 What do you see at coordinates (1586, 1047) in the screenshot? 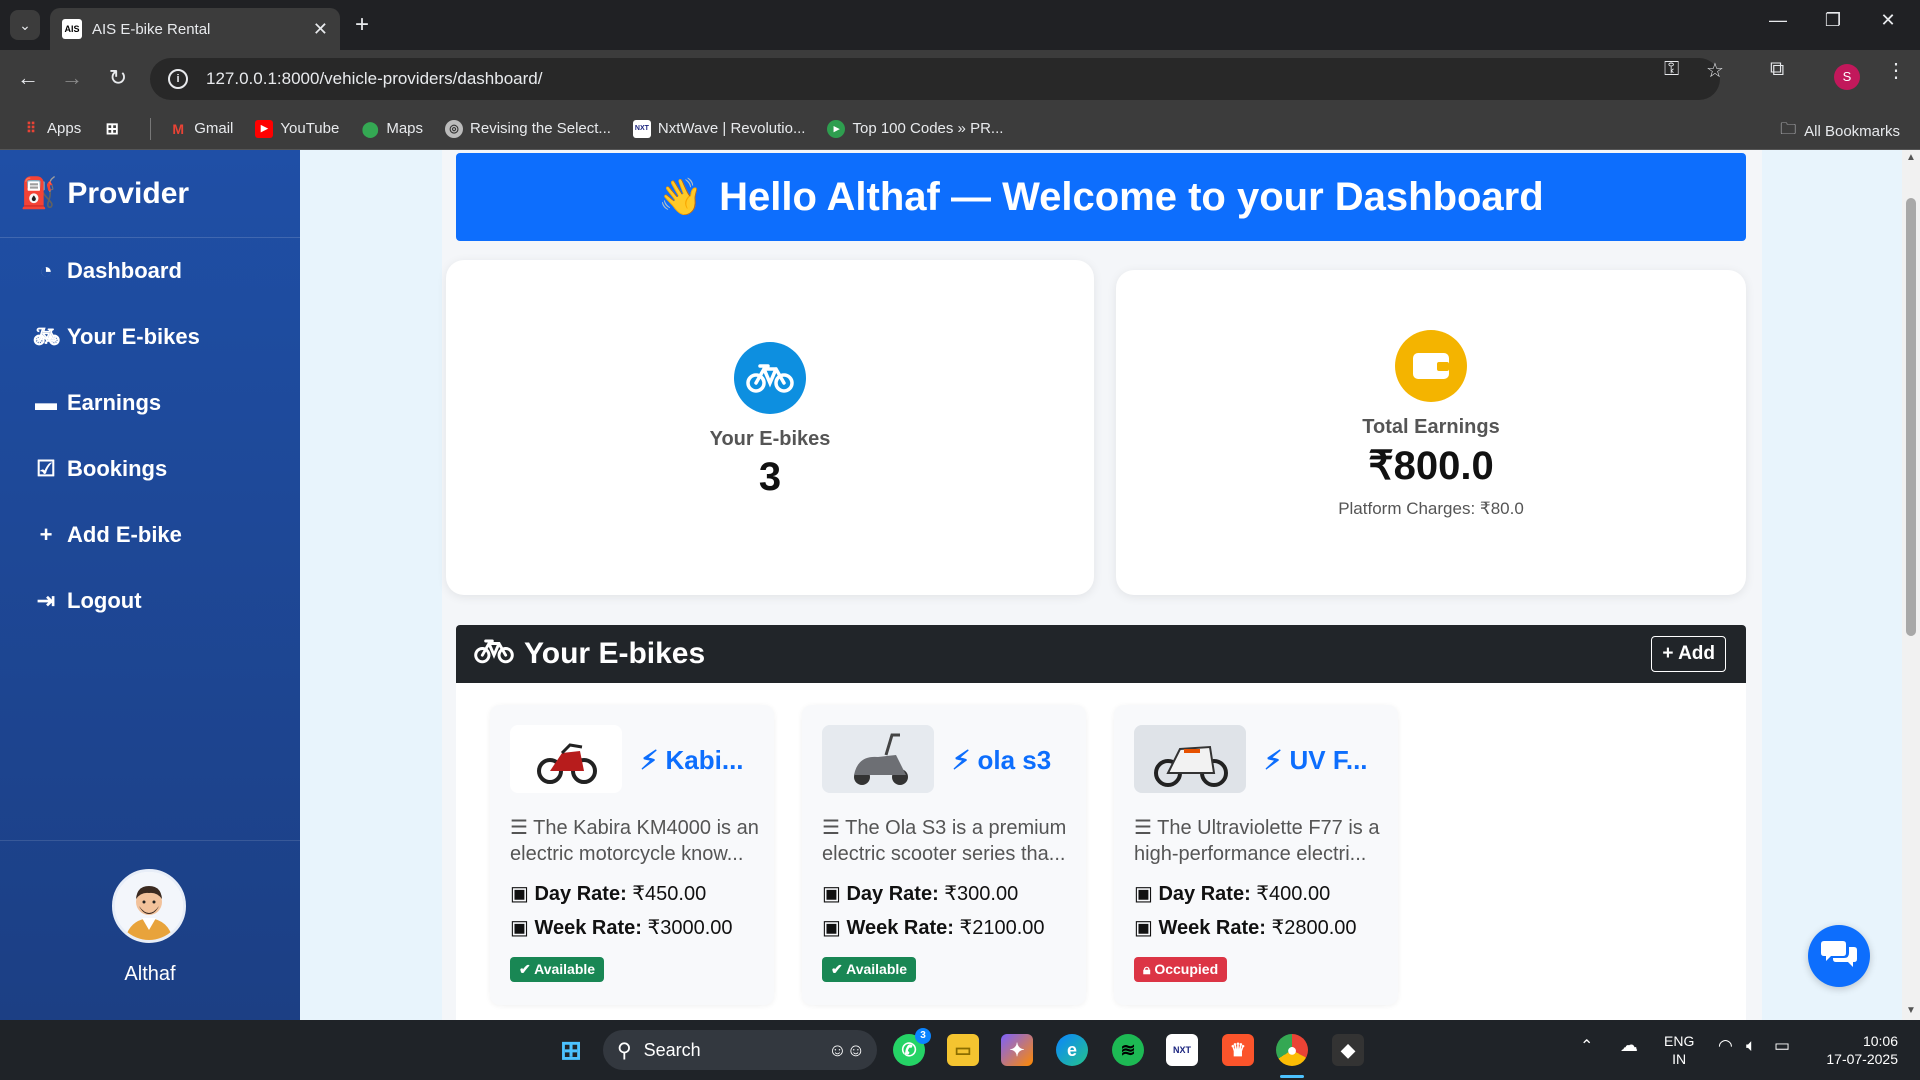
I see `show-hidden-icons: ⌃` at bounding box center [1586, 1047].